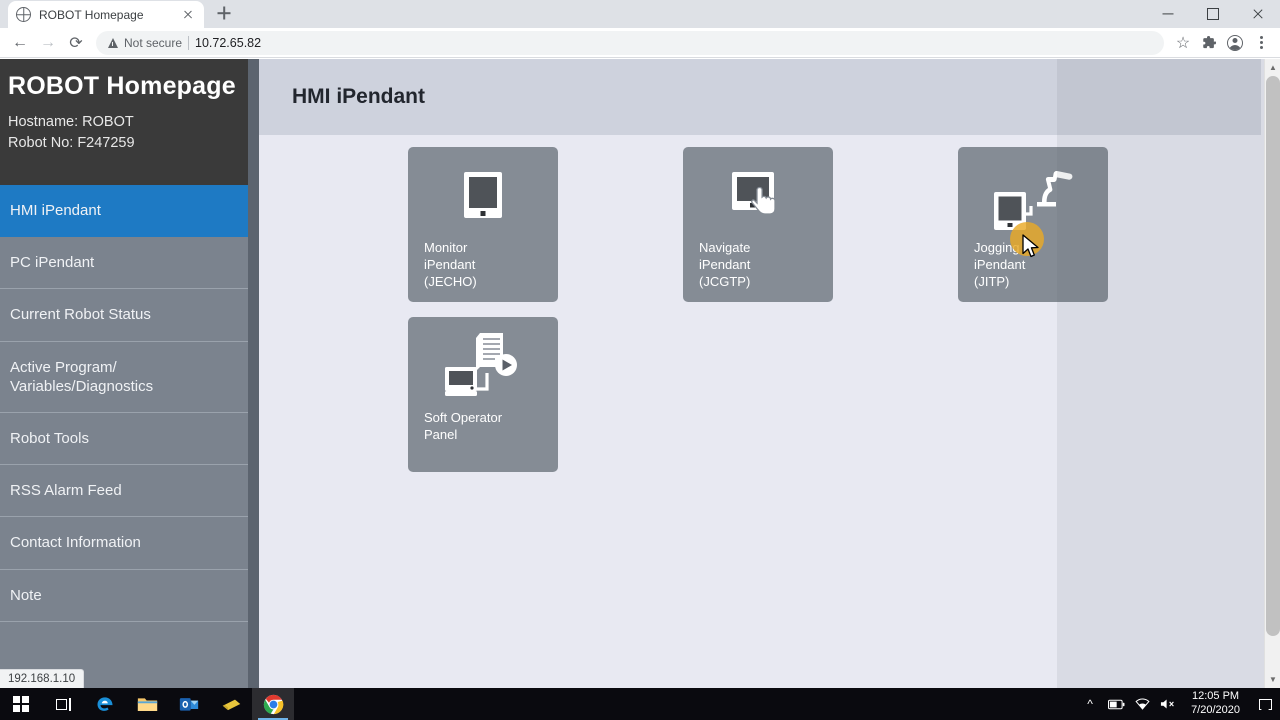 The image size is (1280, 720). What do you see at coordinates (129, 543) in the screenshot?
I see `sidebar-item-contact-information: Contact Information` at bounding box center [129, 543].